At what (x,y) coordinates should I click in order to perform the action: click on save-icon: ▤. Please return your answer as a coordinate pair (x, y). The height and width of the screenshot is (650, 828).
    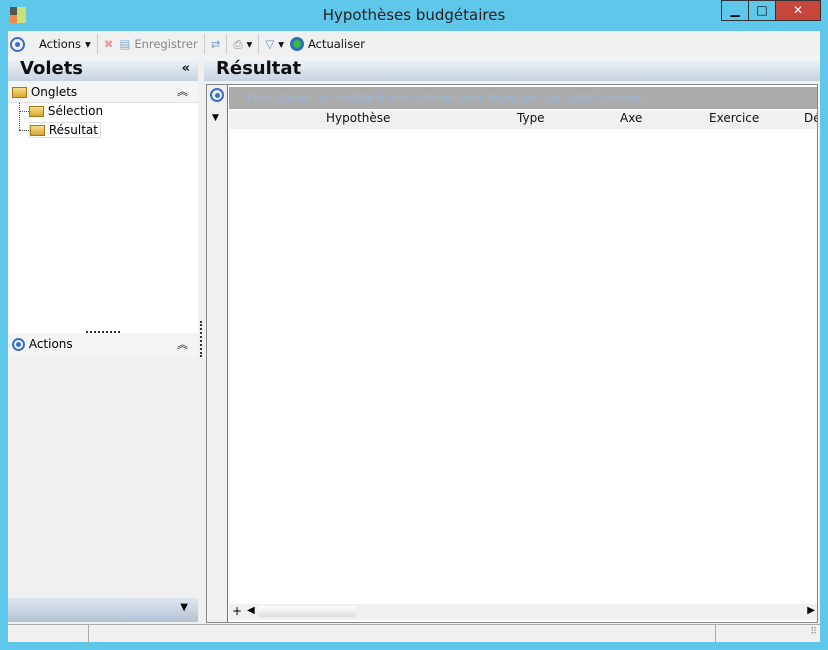
    Looking at the image, I should click on (125, 44).